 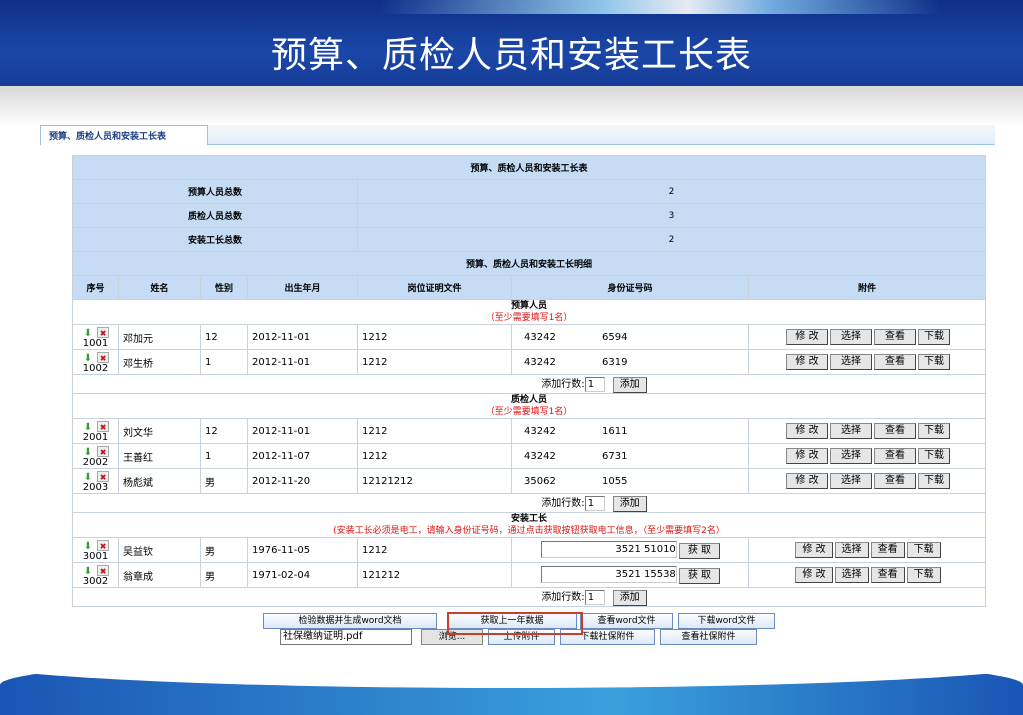 I want to click on cert-cell: 121212, so click(x=434, y=575).